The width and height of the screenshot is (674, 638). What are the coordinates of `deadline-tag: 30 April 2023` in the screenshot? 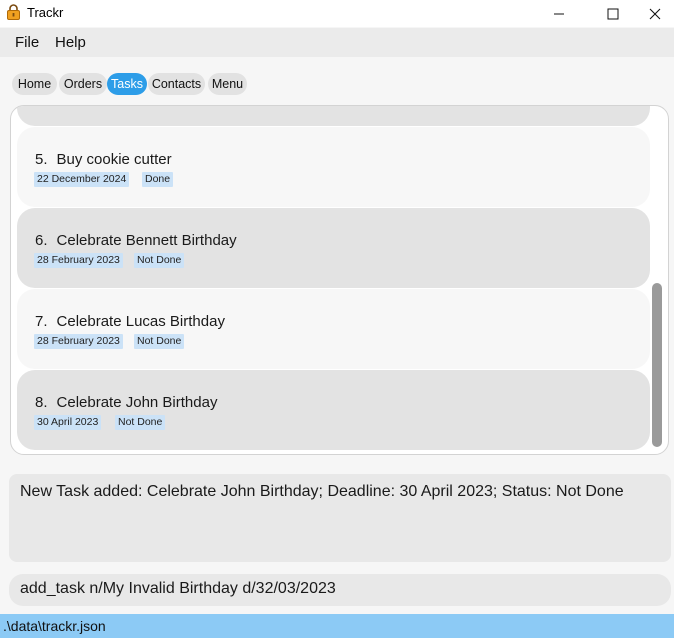 It's located at (68, 422).